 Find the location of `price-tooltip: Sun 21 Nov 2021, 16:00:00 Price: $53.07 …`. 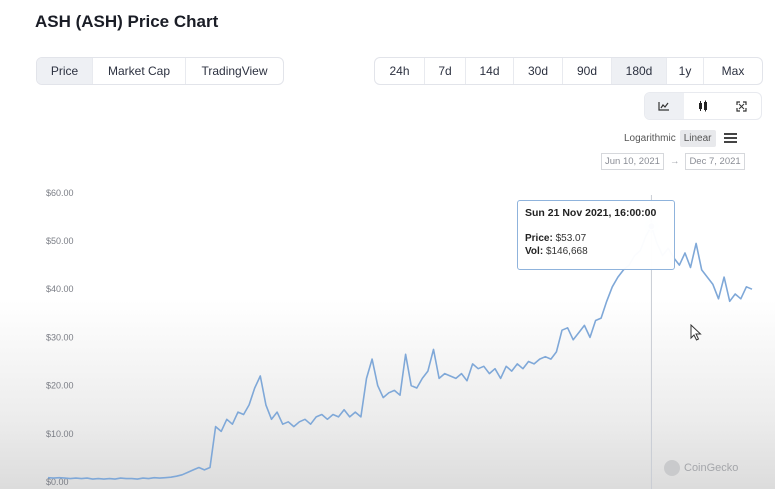

price-tooltip: Sun 21 Nov 2021, 16:00:00 Price: $53.07 … is located at coordinates (596, 235).